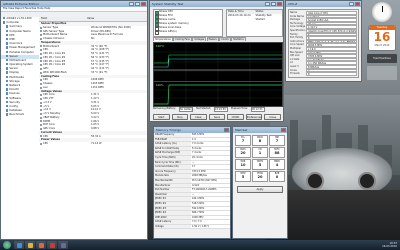 The height and width of the screenshot is (250, 400). Describe the element at coordinates (30, 245) in the screenshot. I see `taskbar-explorer-icon` at that location.